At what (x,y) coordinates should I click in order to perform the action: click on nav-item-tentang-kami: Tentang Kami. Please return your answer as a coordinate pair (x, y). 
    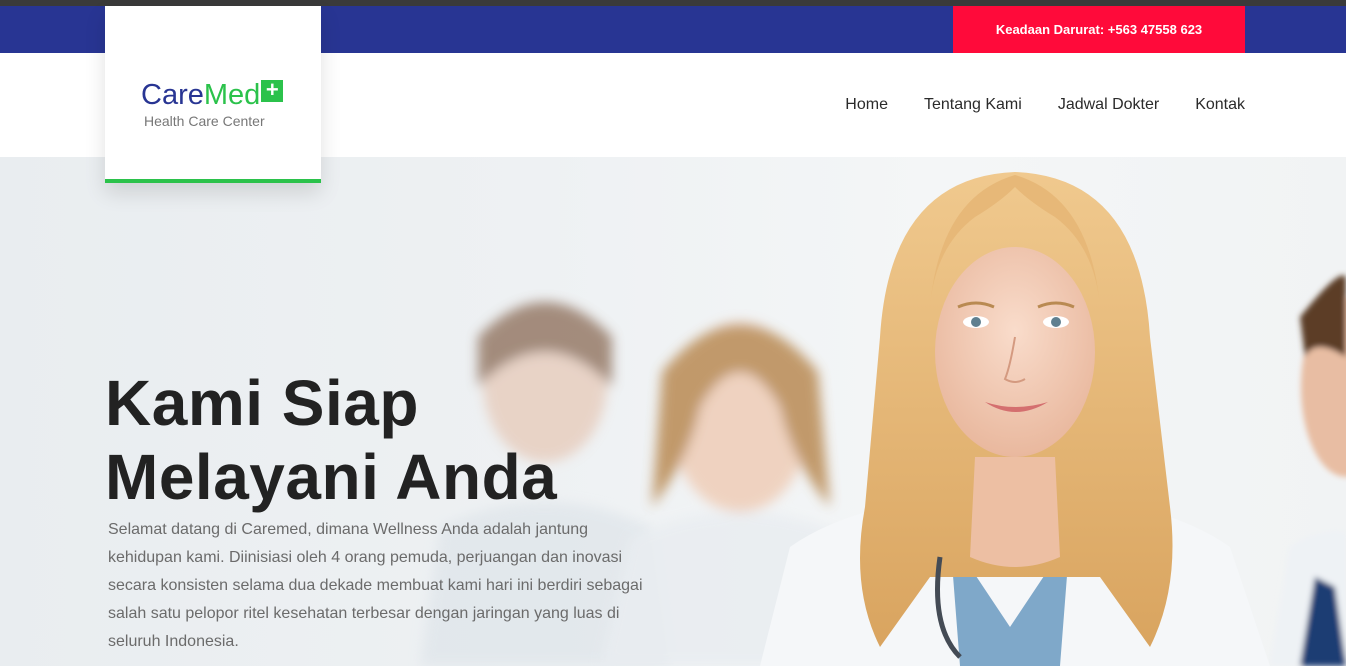
    Looking at the image, I should click on (973, 105).